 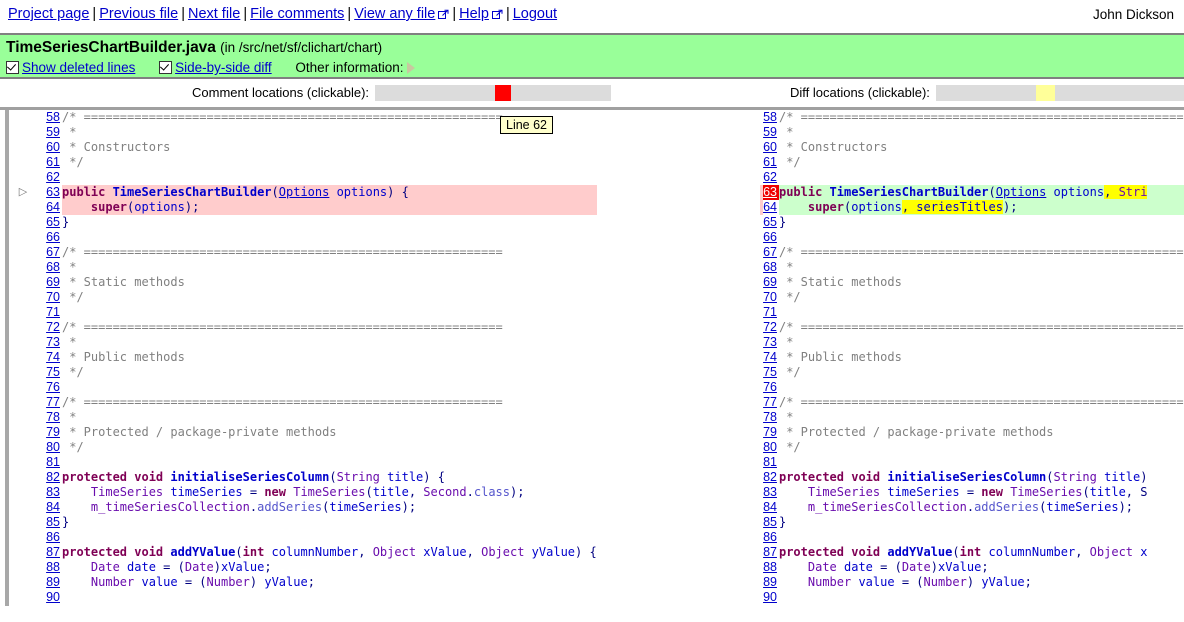 What do you see at coordinates (1045, 92) in the screenshot?
I see `diff-location-marker` at bounding box center [1045, 92].